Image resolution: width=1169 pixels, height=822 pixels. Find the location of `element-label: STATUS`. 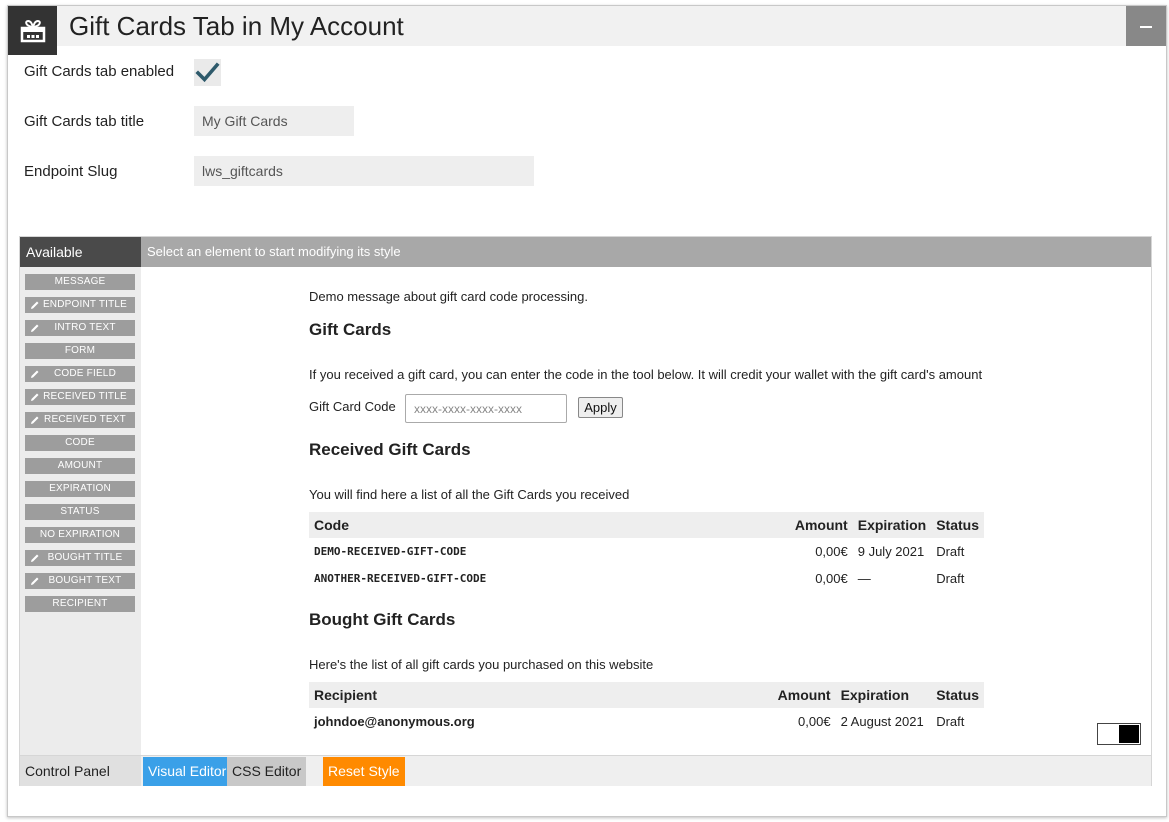

element-label: STATUS is located at coordinates (80, 511).